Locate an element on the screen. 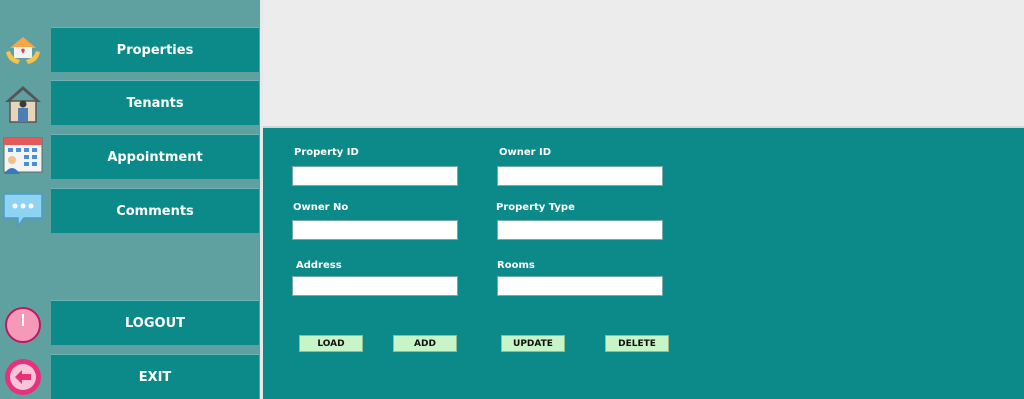 The width and height of the screenshot is (1024, 399). address-label: Address is located at coordinates (319, 265).